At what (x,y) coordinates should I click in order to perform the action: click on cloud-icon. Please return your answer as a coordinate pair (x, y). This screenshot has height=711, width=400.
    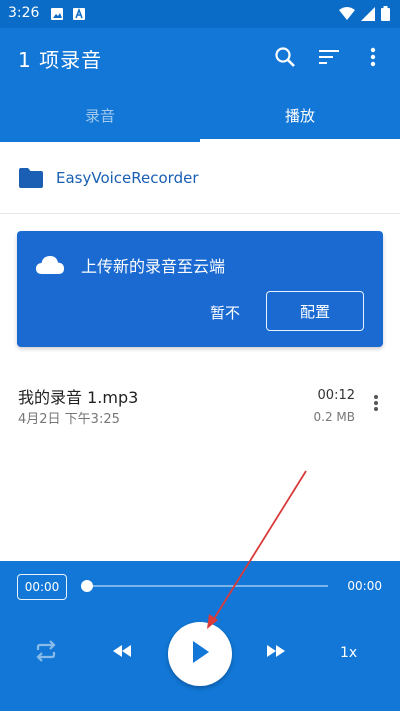
    Looking at the image, I should click on (50, 266).